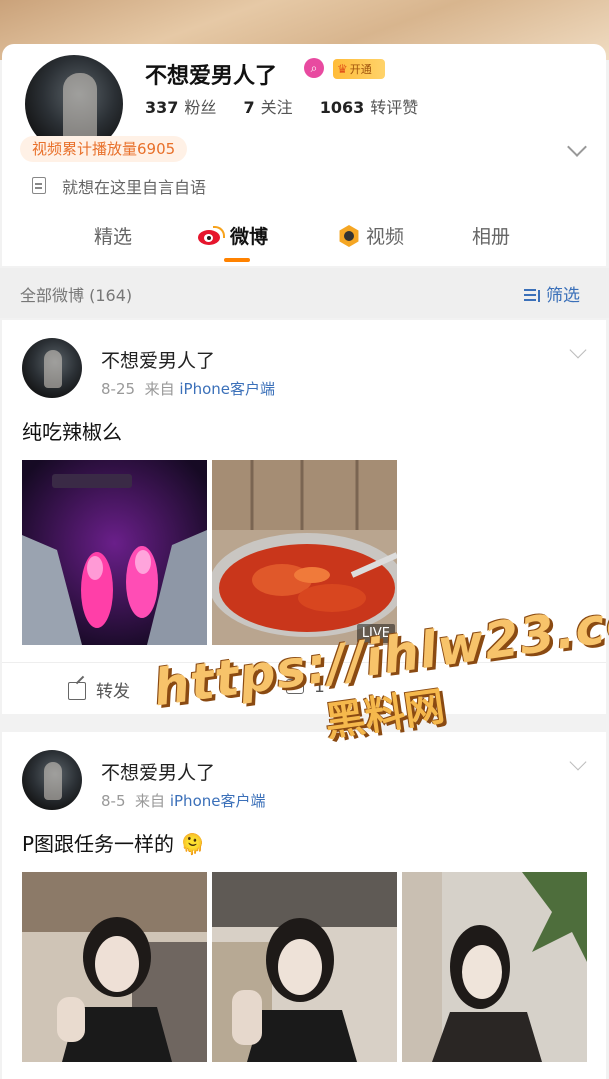 This screenshot has width=609, height=1079. What do you see at coordinates (99, 689) in the screenshot?
I see `repost-button: 转发` at bounding box center [99, 689].